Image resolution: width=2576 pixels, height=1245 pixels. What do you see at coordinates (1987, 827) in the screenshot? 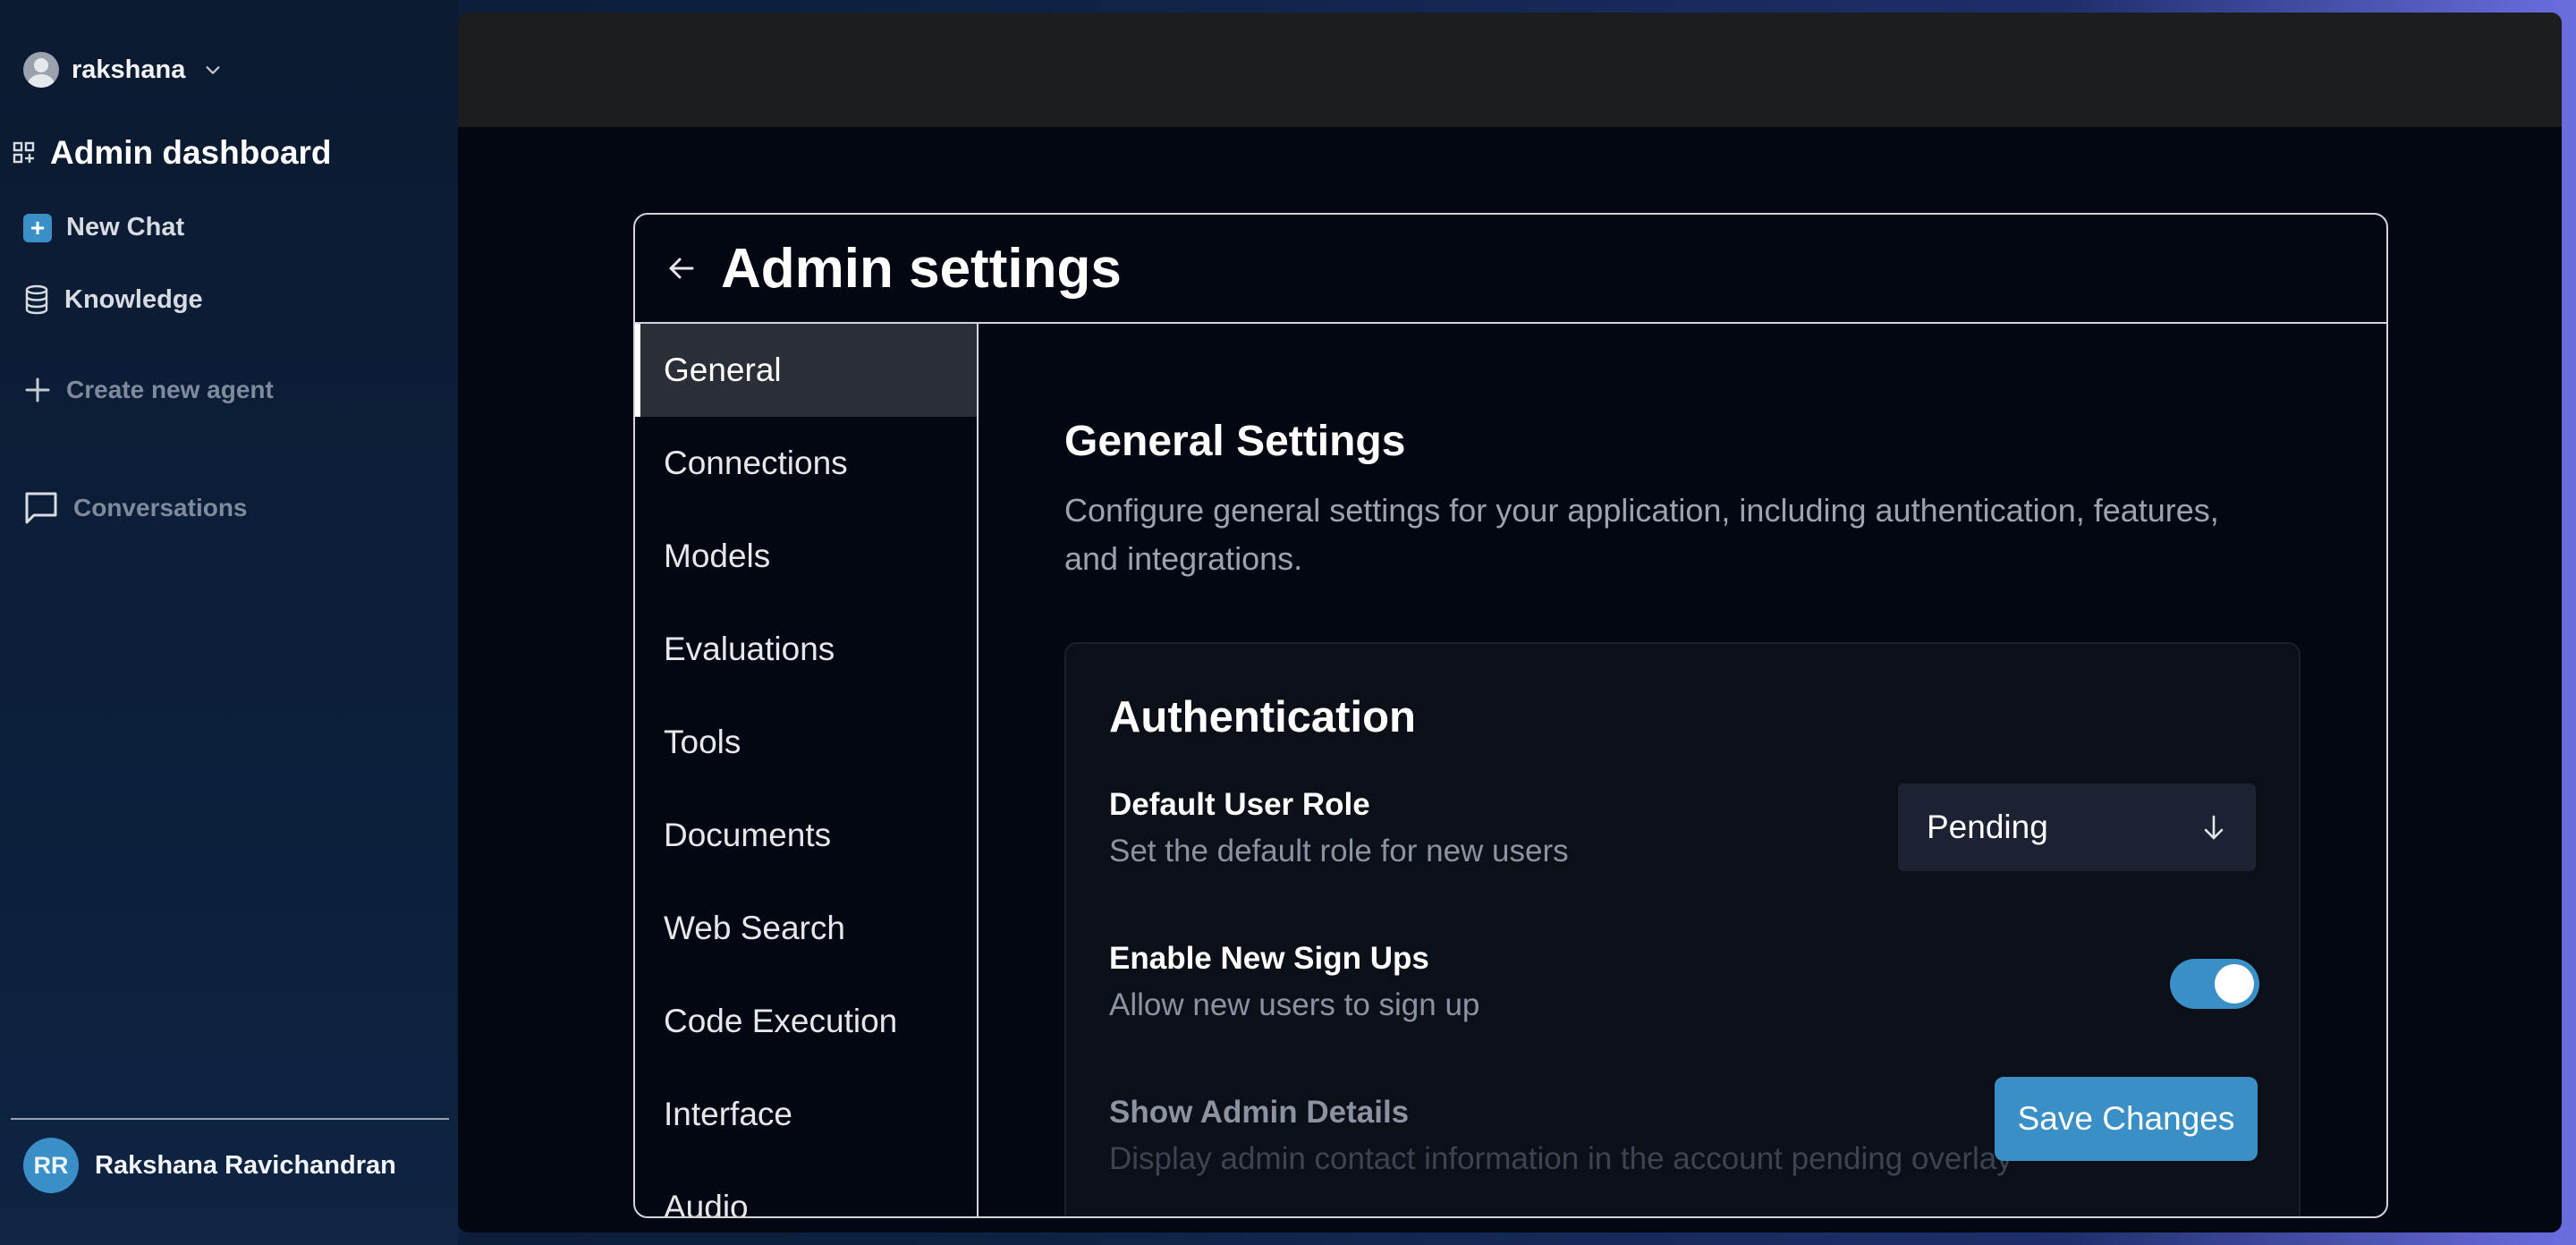
I see `default-role-value: Pending` at bounding box center [1987, 827].